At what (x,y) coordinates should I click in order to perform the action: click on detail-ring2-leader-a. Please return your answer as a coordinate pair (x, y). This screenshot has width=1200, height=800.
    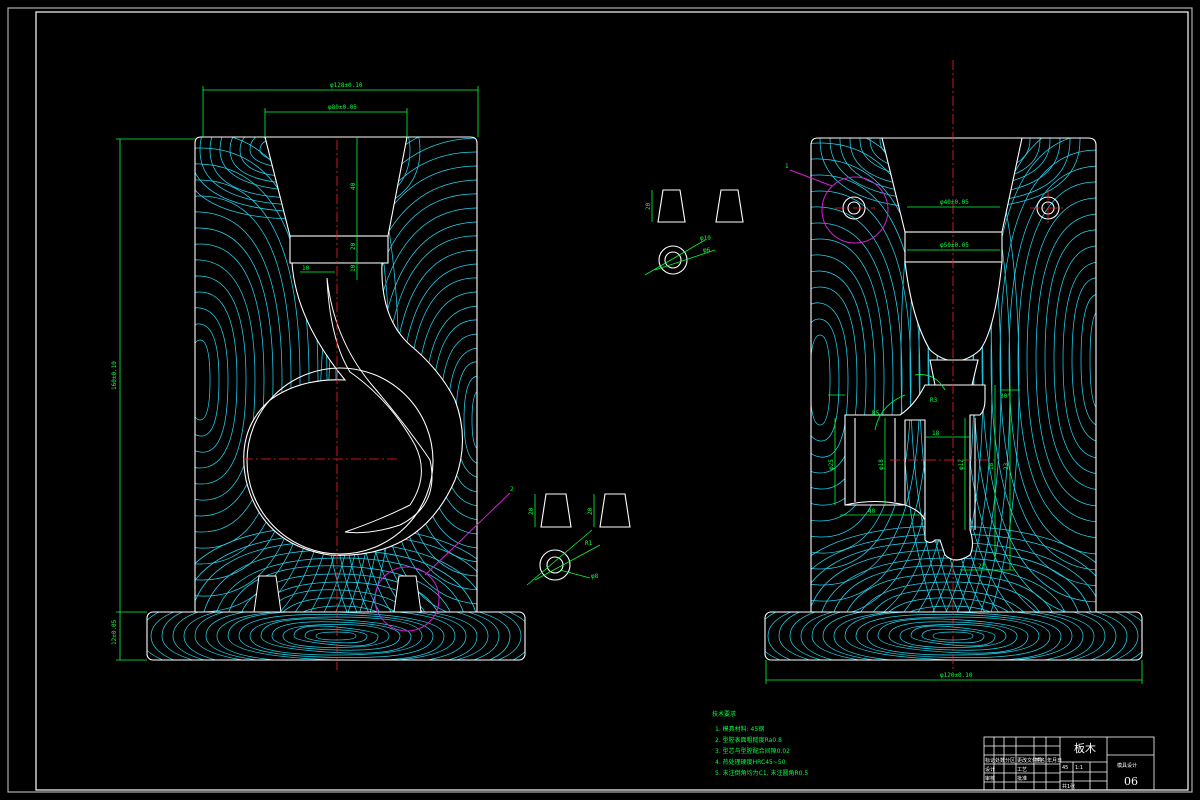
    Looking at the image, I should click on (559, 557).